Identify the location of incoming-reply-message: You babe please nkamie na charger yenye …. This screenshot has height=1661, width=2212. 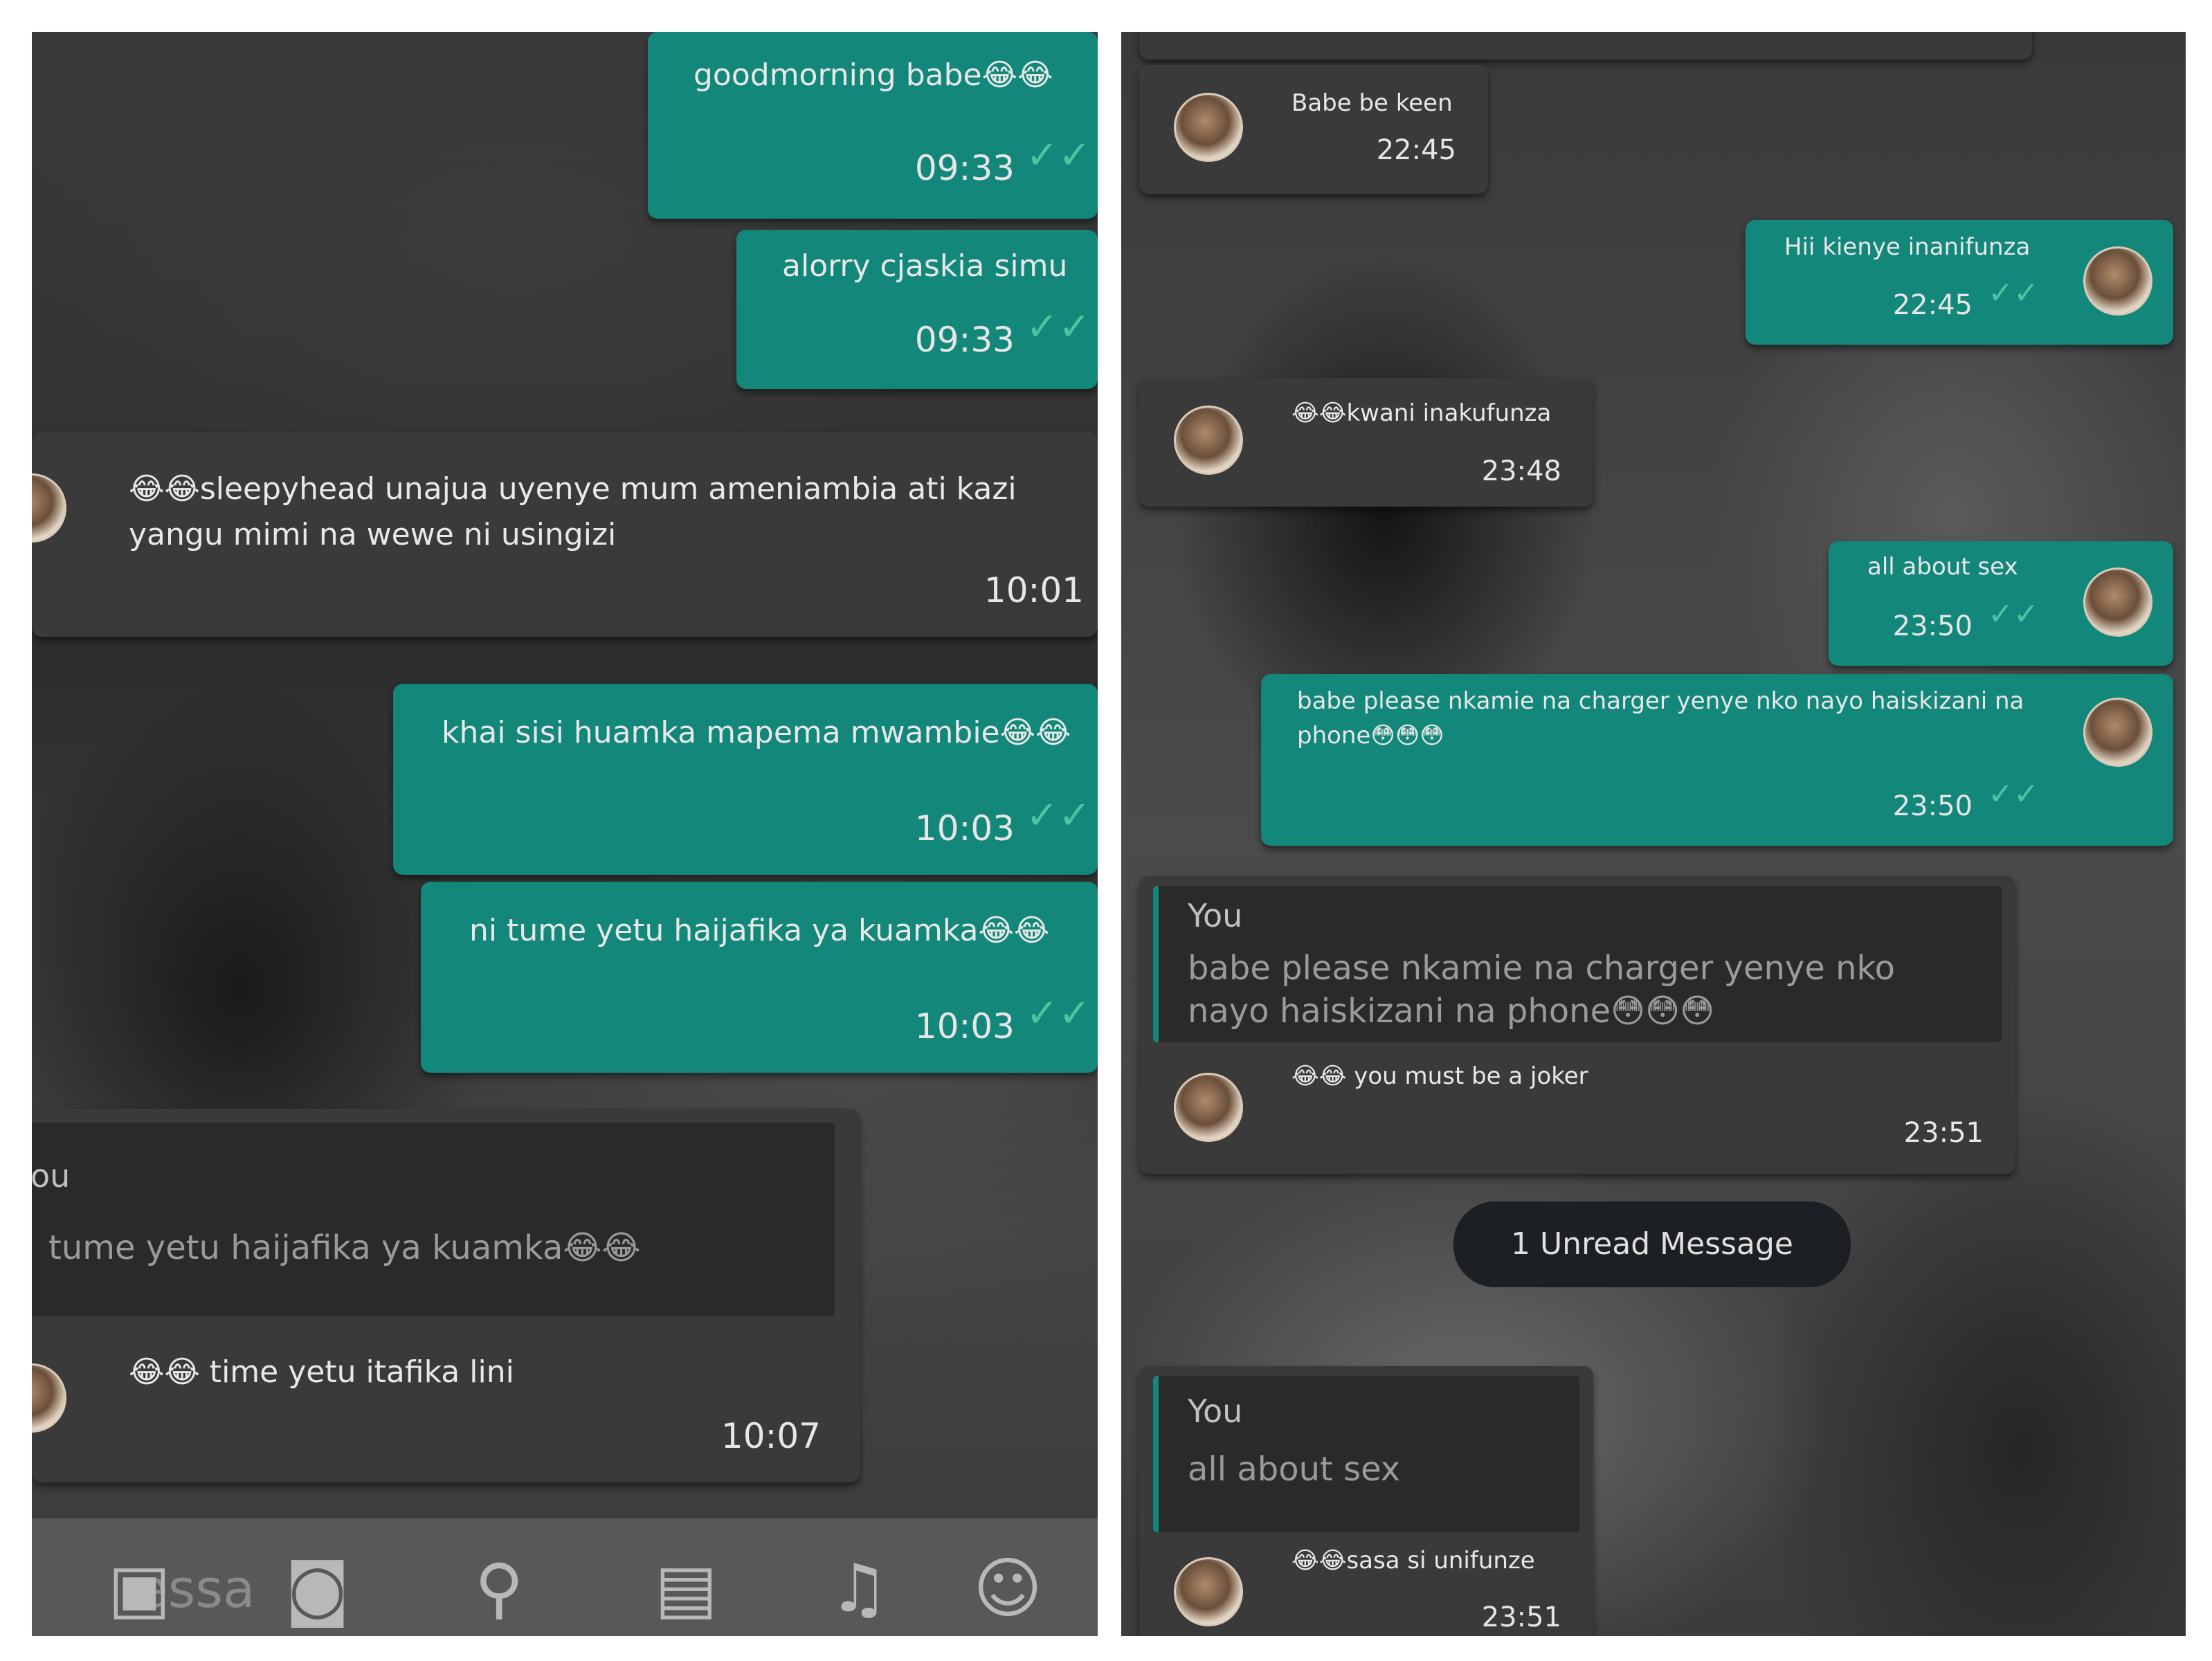
(1577, 1025).